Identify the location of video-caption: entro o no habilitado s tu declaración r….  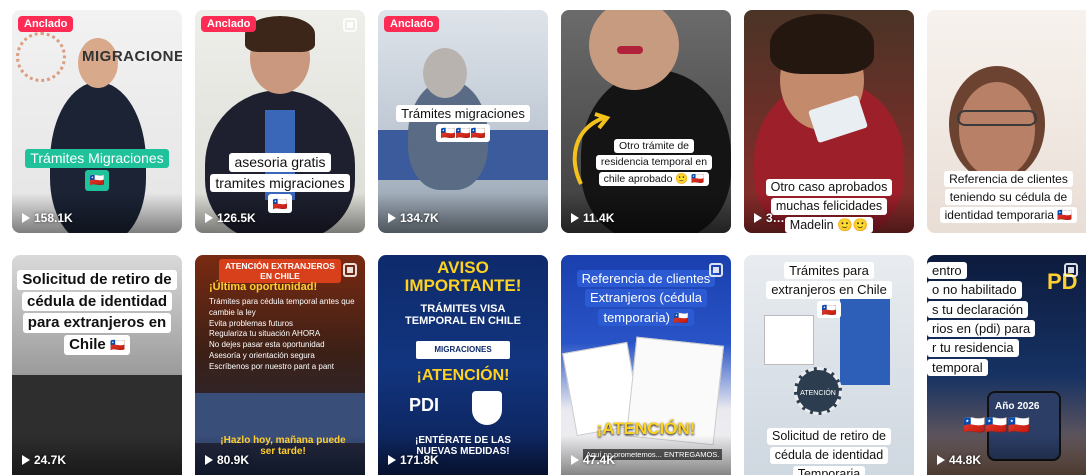
(990, 319).